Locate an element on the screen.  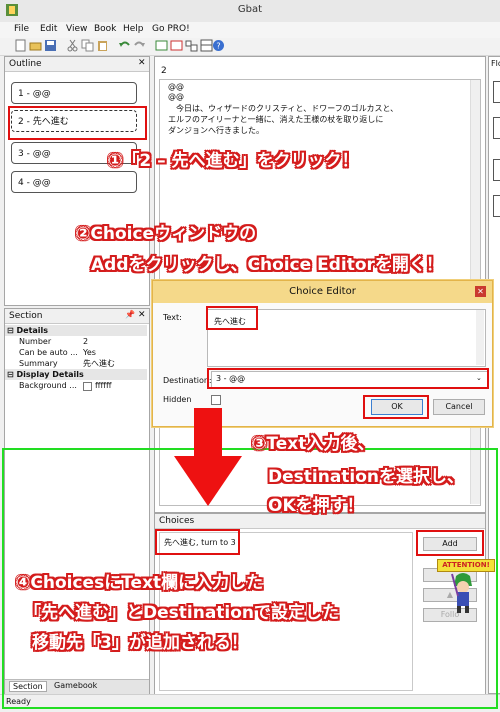
down-arrow-icon is located at coordinates (208, 457).